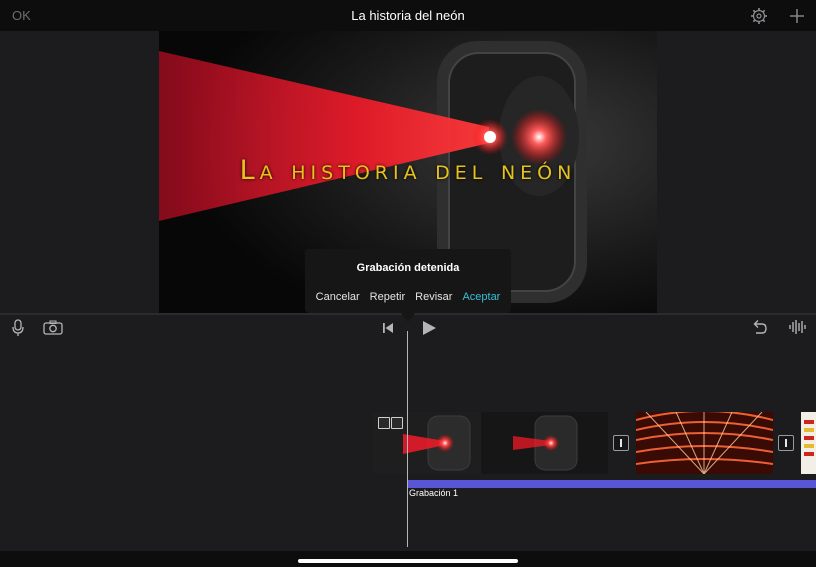 Image resolution: width=816 pixels, height=567 pixels. What do you see at coordinates (612, 484) in the screenshot?
I see `audio-recording-clip` at bounding box center [612, 484].